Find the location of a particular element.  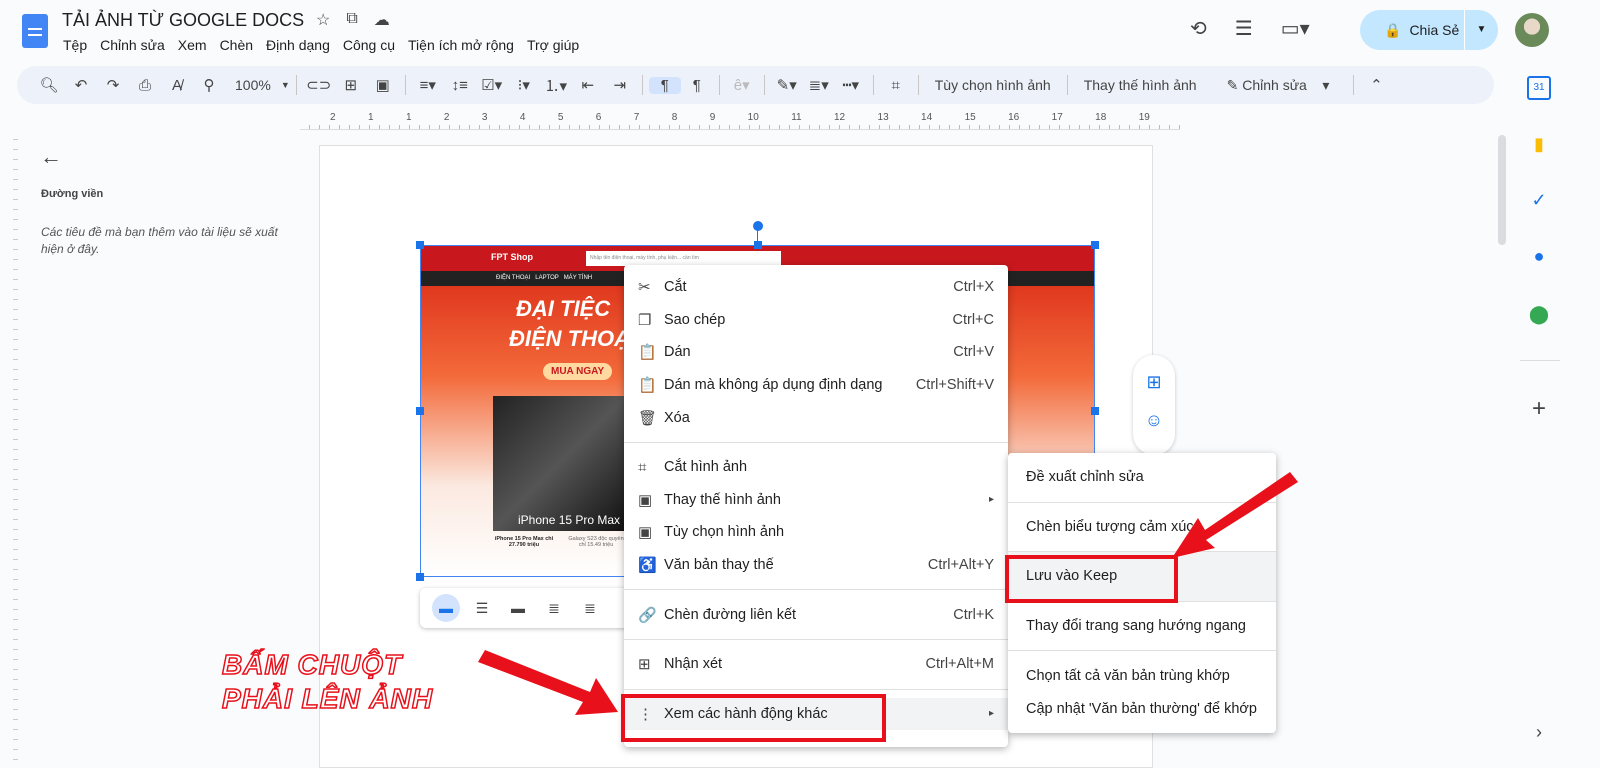

maps-icon: ⬤ is located at coordinates (1539, 316).